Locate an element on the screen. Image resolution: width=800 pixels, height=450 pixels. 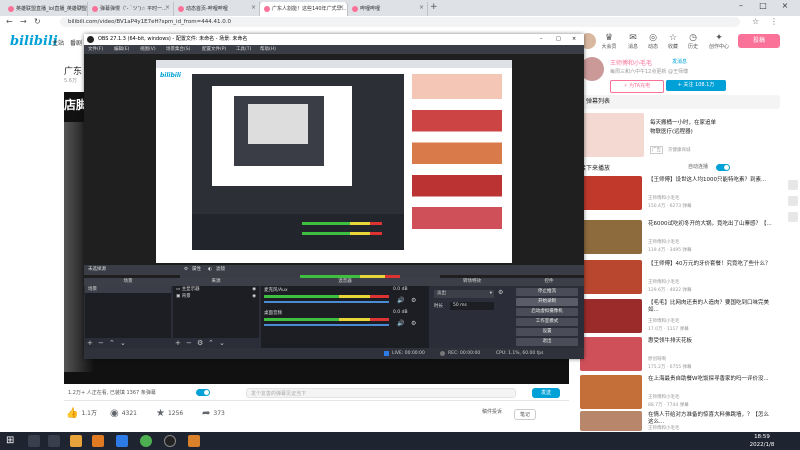
note-button: 笔记 is located at coordinates (525, 414).